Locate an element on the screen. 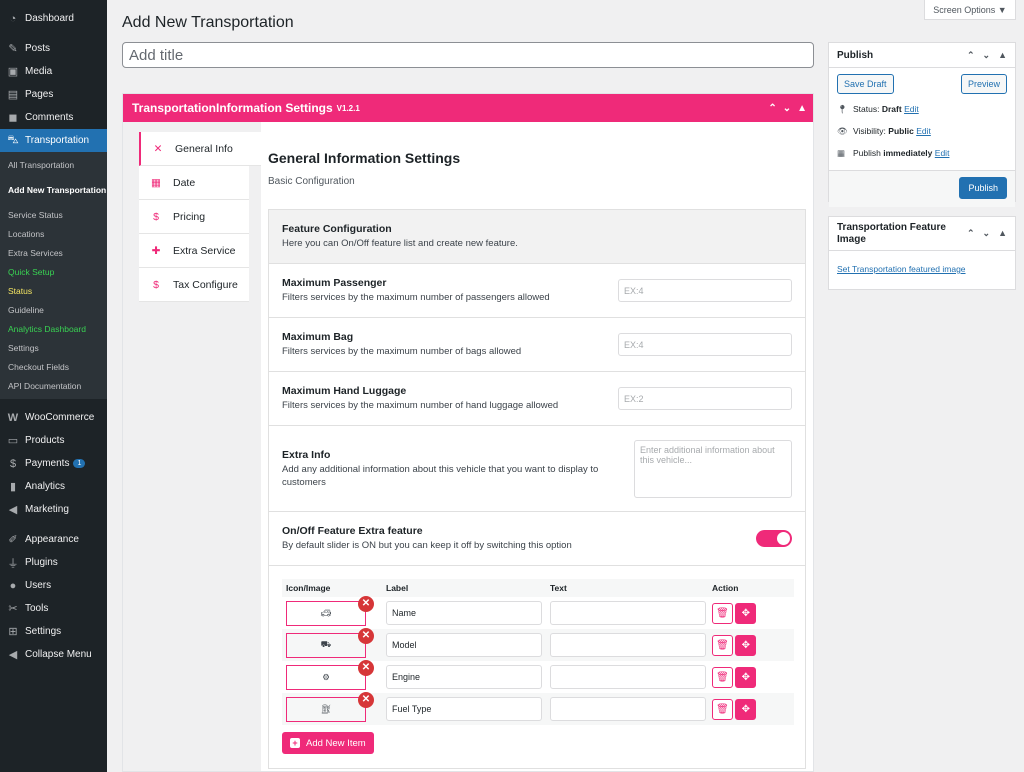 The width and height of the screenshot is (1024, 772). submenu-locations: Locations is located at coordinates (53, 233).